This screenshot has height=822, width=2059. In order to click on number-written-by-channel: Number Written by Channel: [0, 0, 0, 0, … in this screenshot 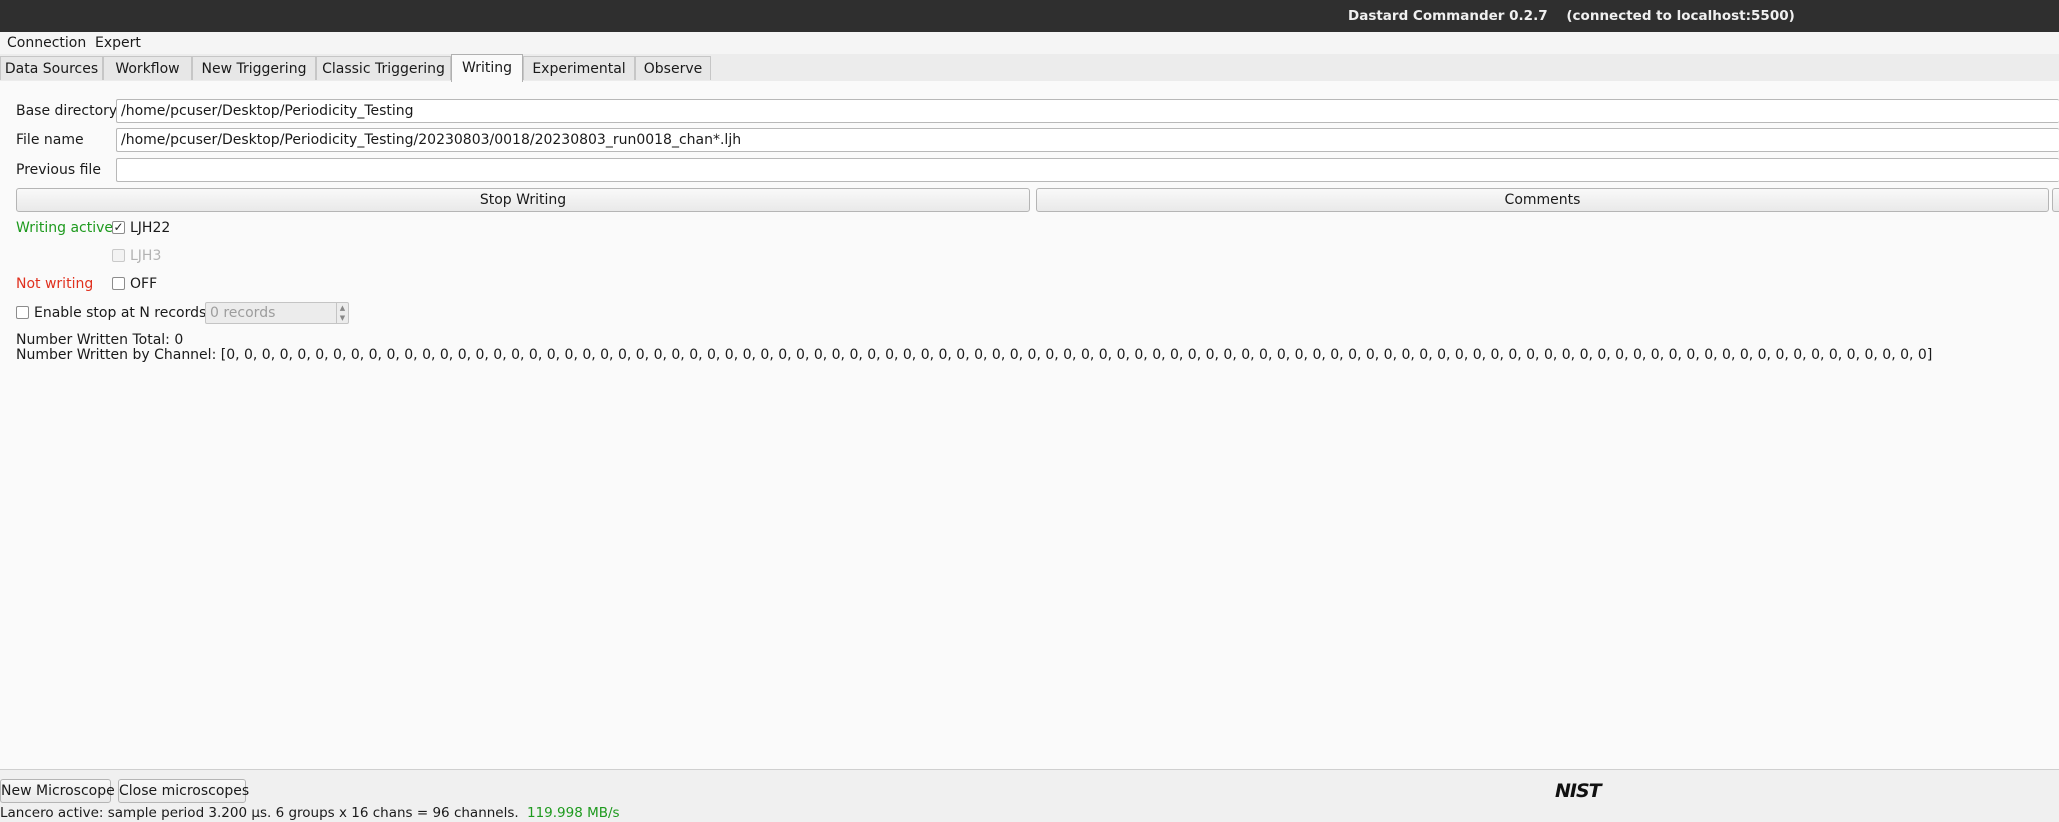, I will do `click(974, 355)`.